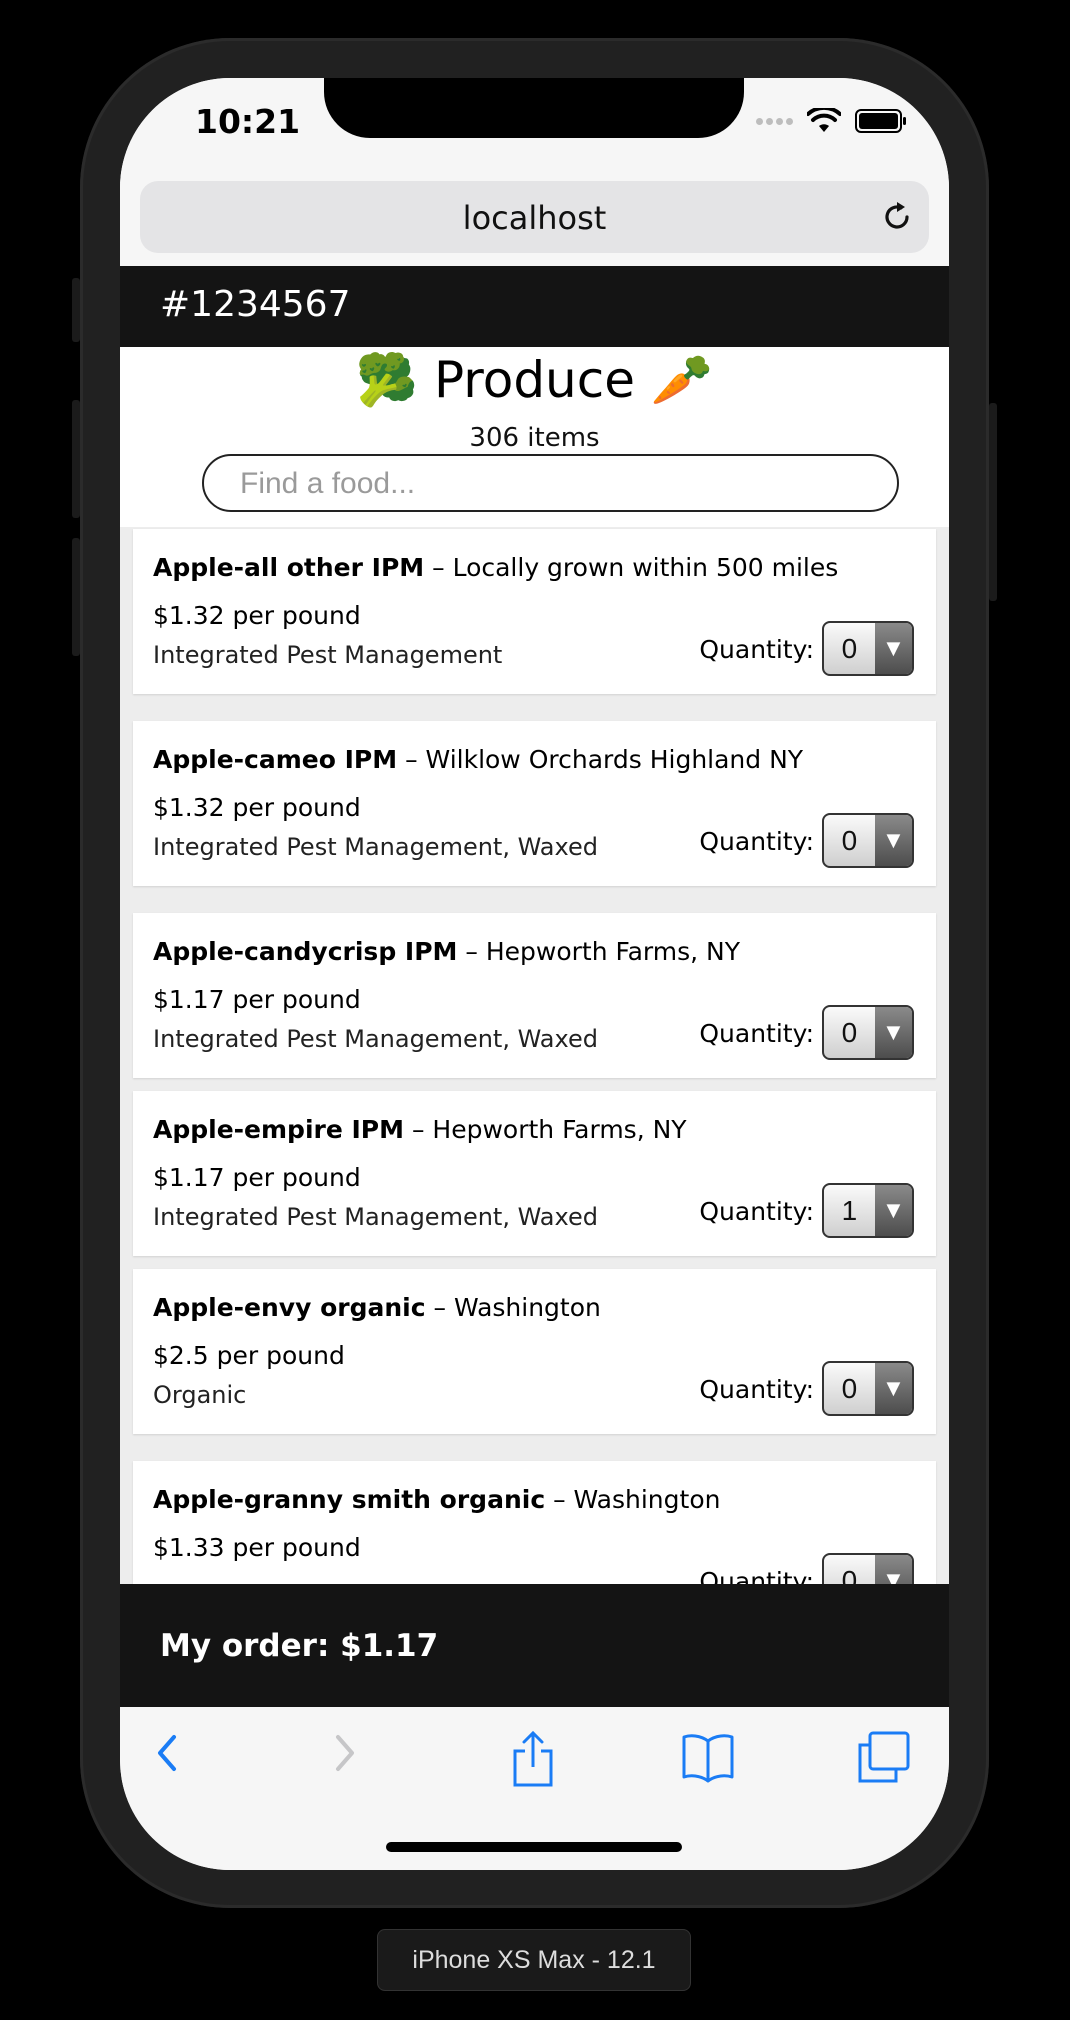  I want to click on share-icon, so click(533, 1759).